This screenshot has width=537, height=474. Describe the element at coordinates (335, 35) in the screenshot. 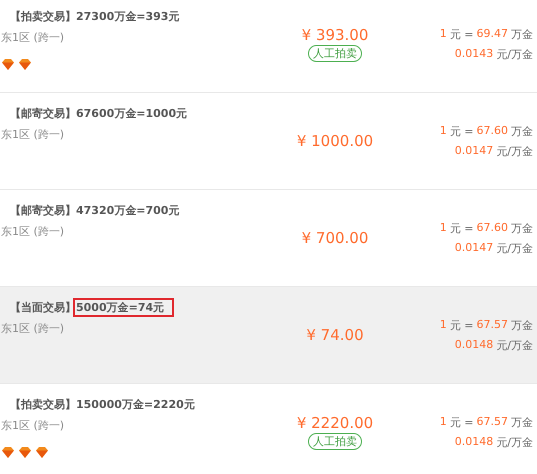

I see `price: ¥ 393.00` at that location.